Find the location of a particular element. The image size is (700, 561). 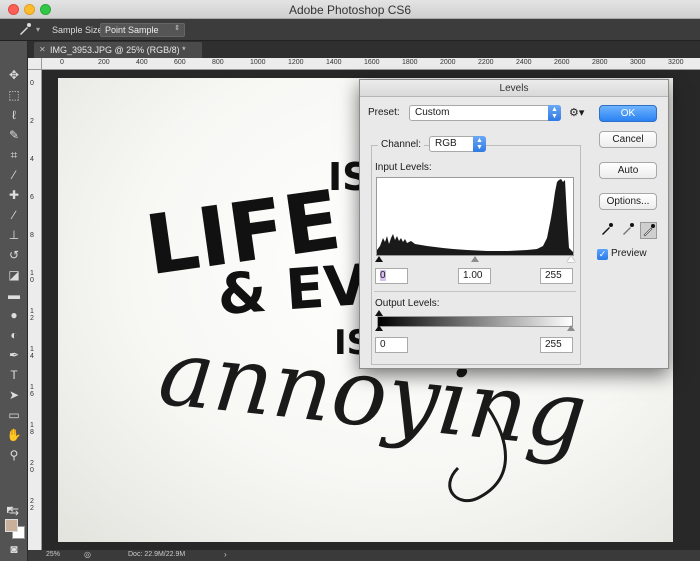

ruler-tick-label: 2 is located at coordinates (32, 121).